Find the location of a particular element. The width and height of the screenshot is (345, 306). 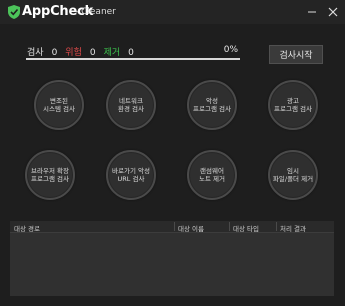

progress-bar-fill is located at coordinates (133, 59).